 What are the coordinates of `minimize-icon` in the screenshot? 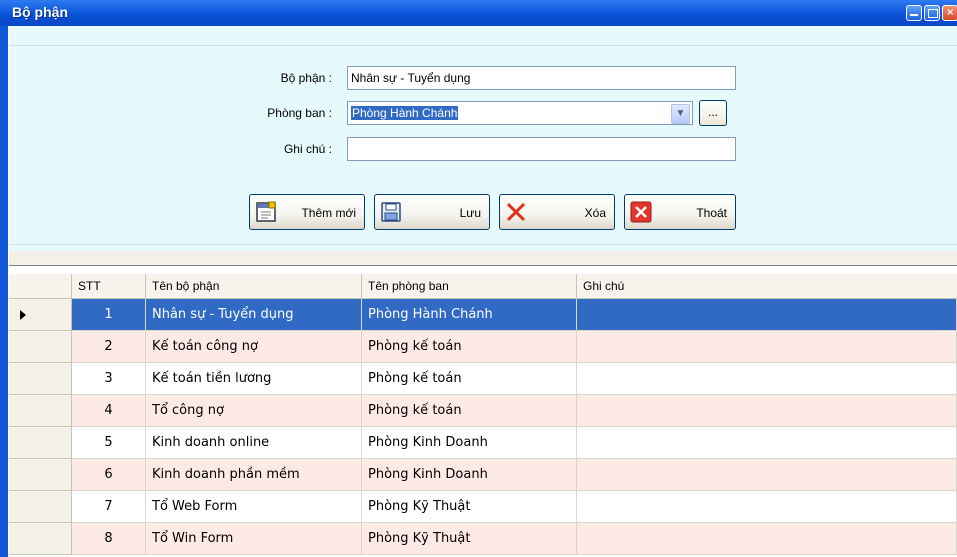 It's located at (914, 12).